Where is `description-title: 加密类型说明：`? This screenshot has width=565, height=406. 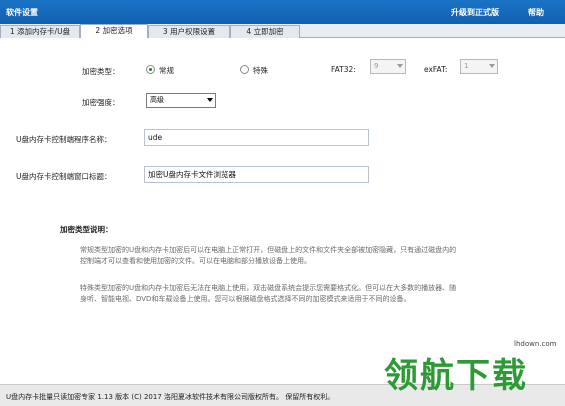
description-title: 加密类型说明： is located at coordinates (86, 229).